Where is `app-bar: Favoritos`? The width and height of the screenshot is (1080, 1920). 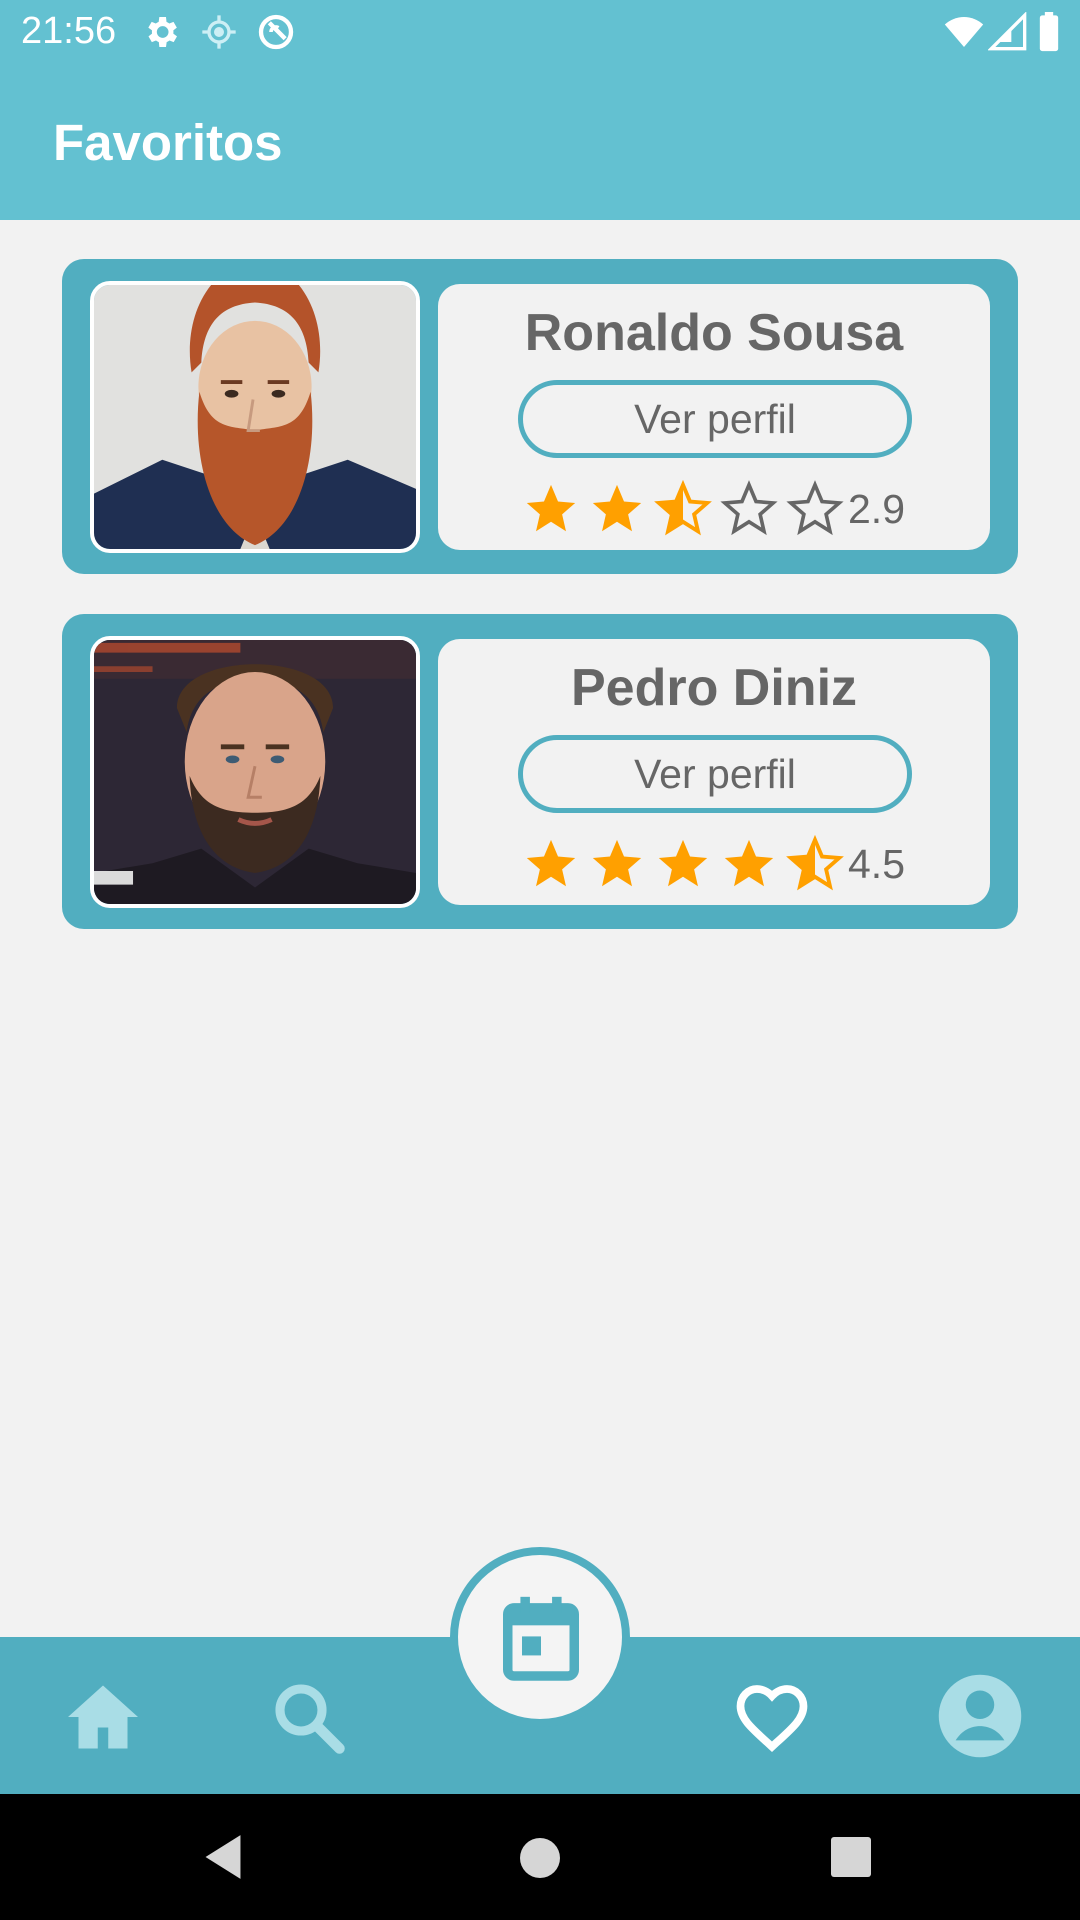 app-bar: Favoritos is located at coordinates (540, 141).